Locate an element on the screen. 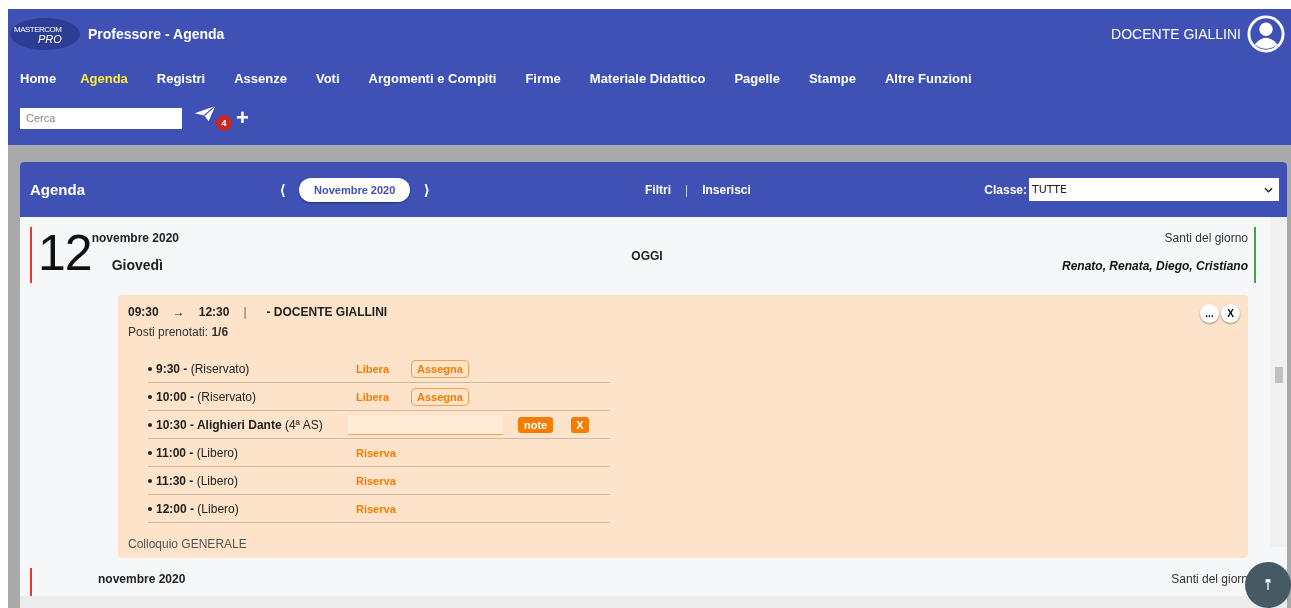 The width and height of the screenshot is (1291, 608). nav-tab: Stampe is located at coordinates (832, 78).